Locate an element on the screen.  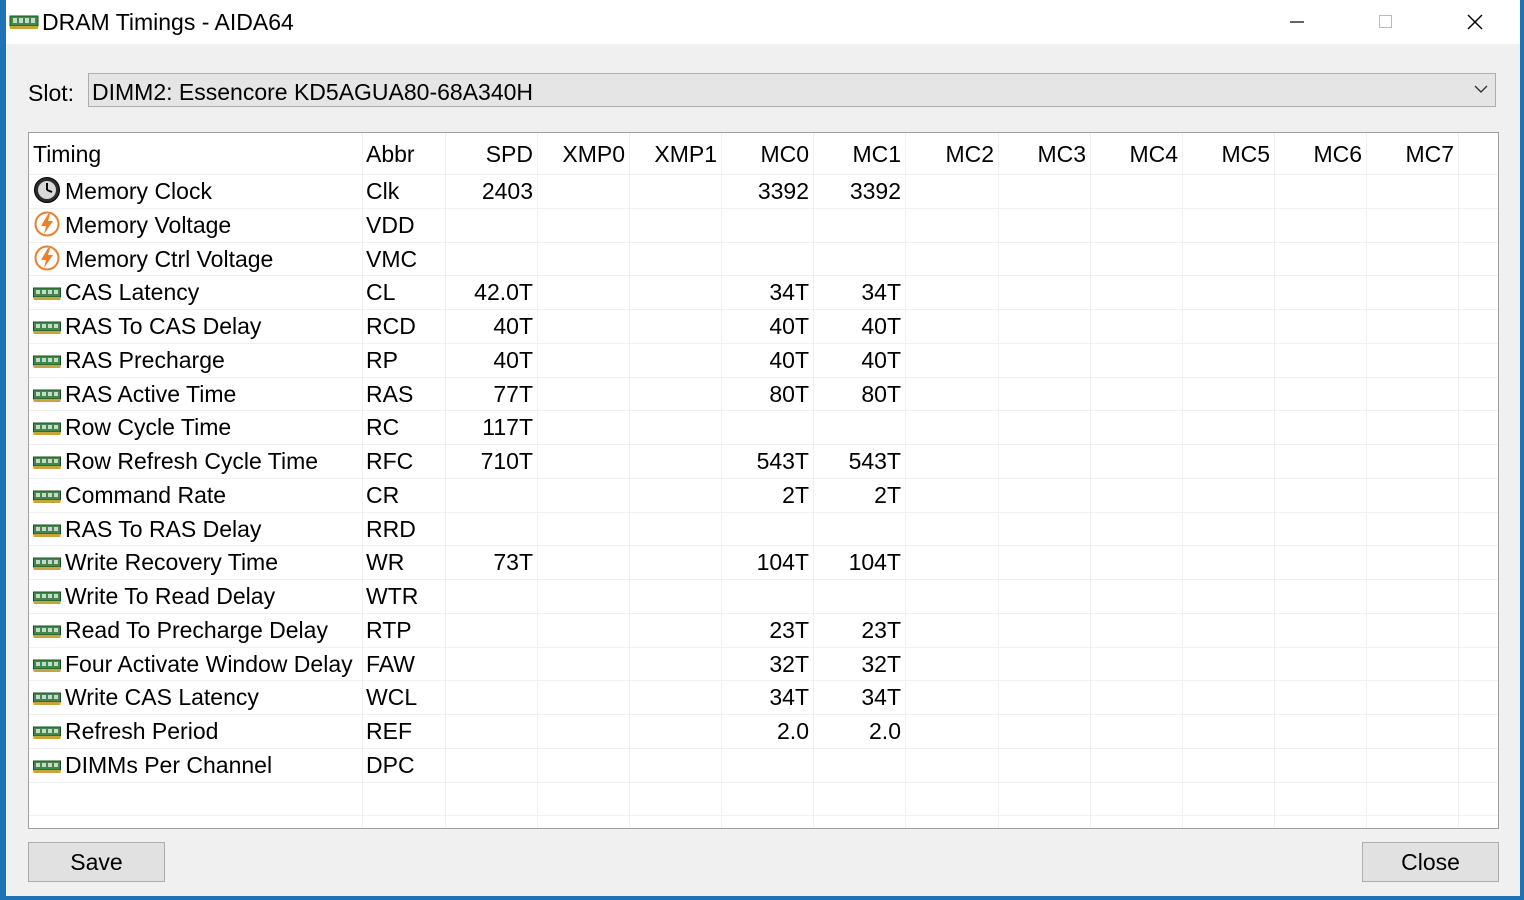
timing-abbr: RTP is located at coordinates (389, 629).